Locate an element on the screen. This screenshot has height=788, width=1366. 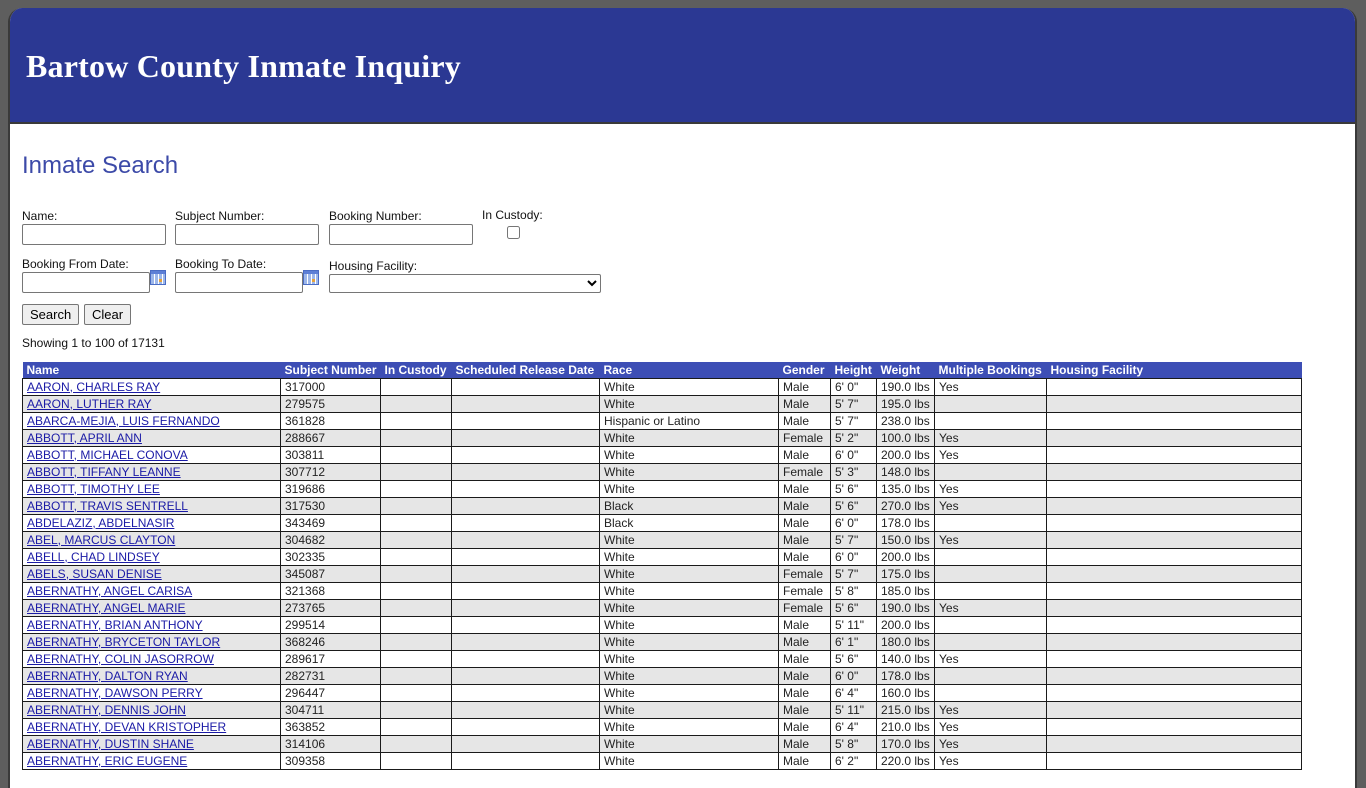
inmate-name-link: ABBOTT, TIFFANY LEANNE is located at coordinates (104, 472).